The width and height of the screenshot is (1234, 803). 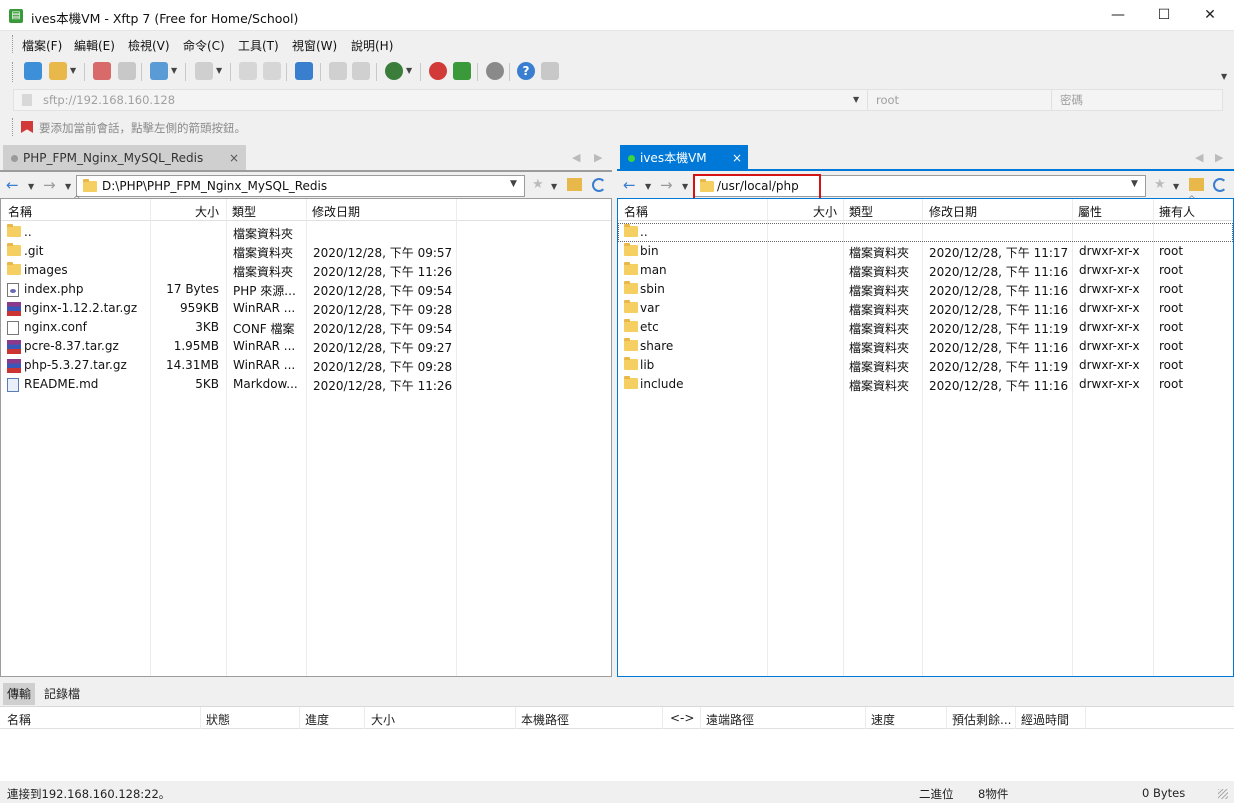 I want to click on list-item: images 檔案資料夾 2020/12/28, 下午 11:26, so click(x=306, y=270).